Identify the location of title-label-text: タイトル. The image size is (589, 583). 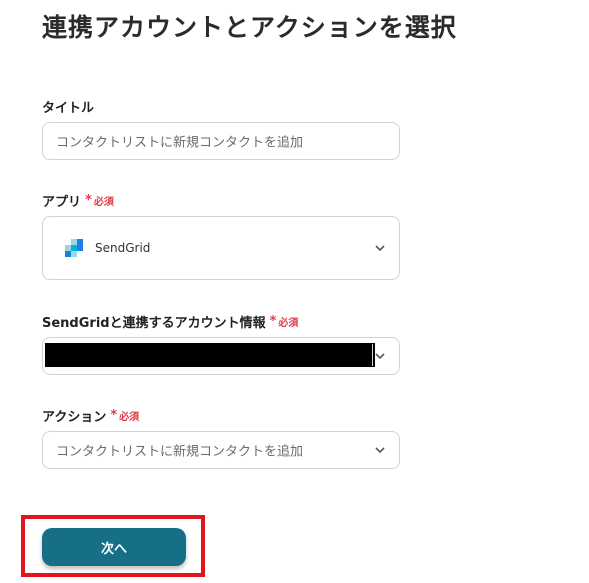
(68, 108).